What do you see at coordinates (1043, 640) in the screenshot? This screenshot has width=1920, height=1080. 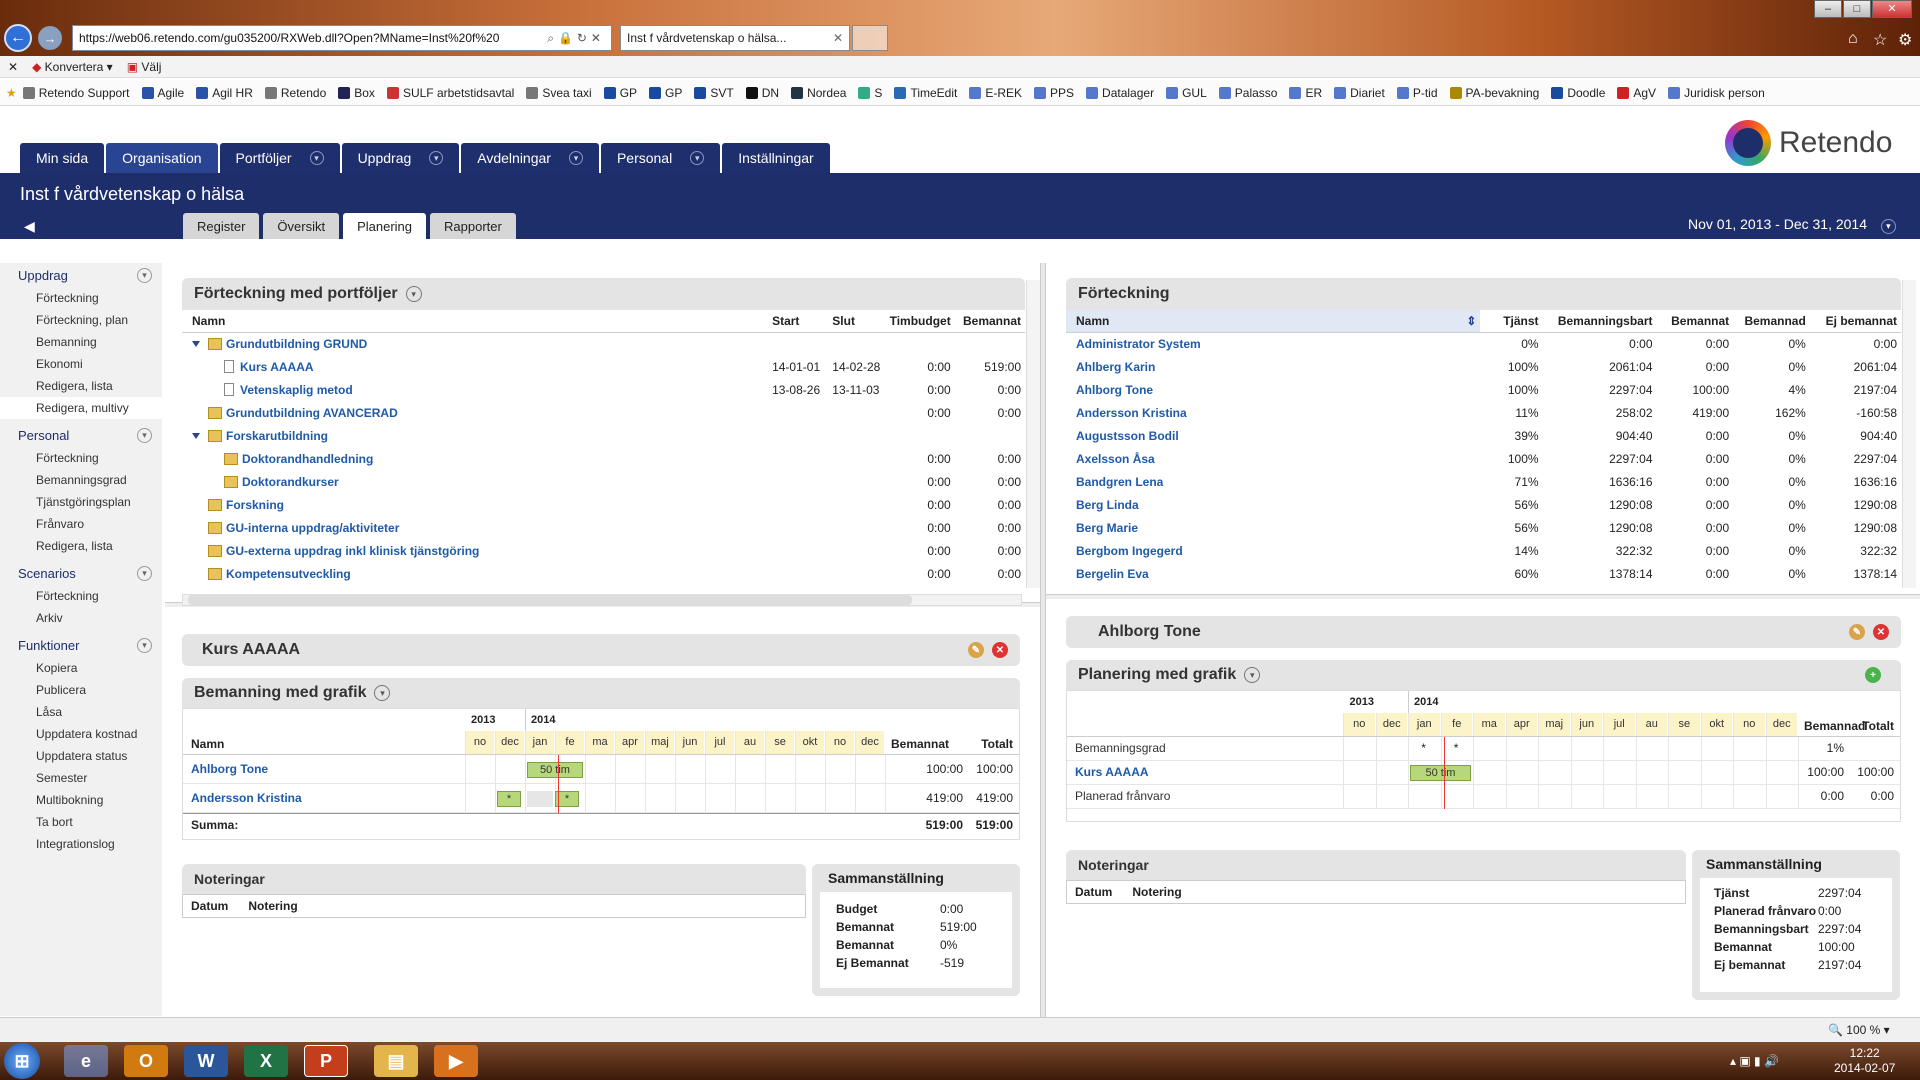 I see `pane-splitter` at bounding box center [1043, 640].